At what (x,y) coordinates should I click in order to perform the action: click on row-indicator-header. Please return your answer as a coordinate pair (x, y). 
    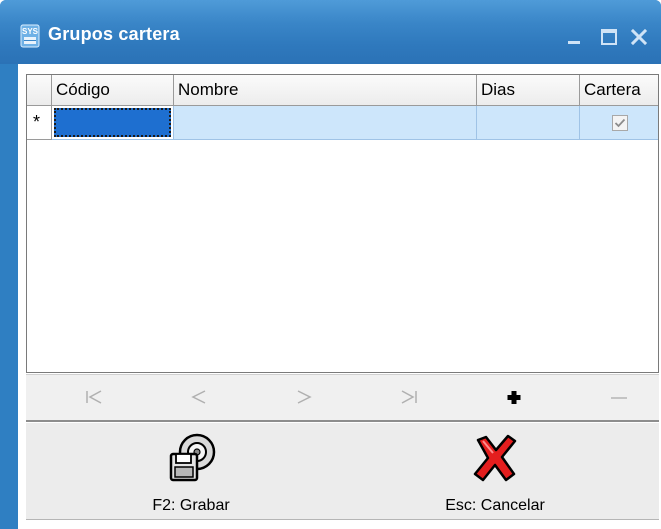
    Looking at the image, I should click on (39, 90).